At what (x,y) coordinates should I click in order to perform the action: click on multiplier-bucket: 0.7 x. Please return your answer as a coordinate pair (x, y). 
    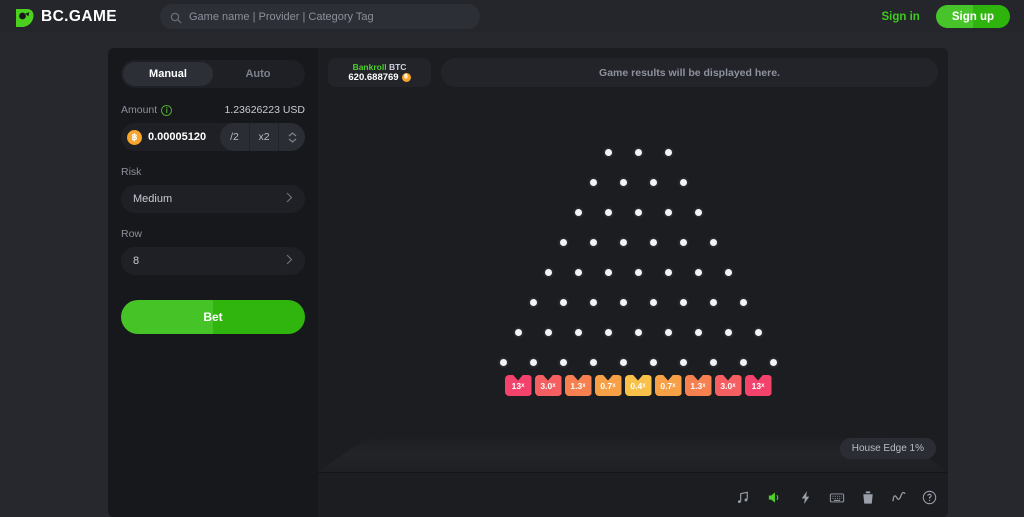
    Looking at the image, I should click on (608, 385).